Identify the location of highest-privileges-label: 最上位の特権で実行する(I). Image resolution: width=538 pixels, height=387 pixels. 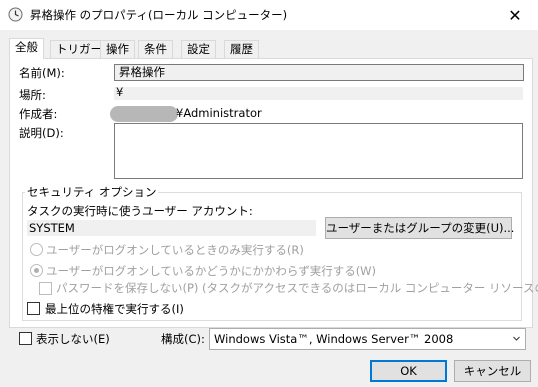
(114, 309).